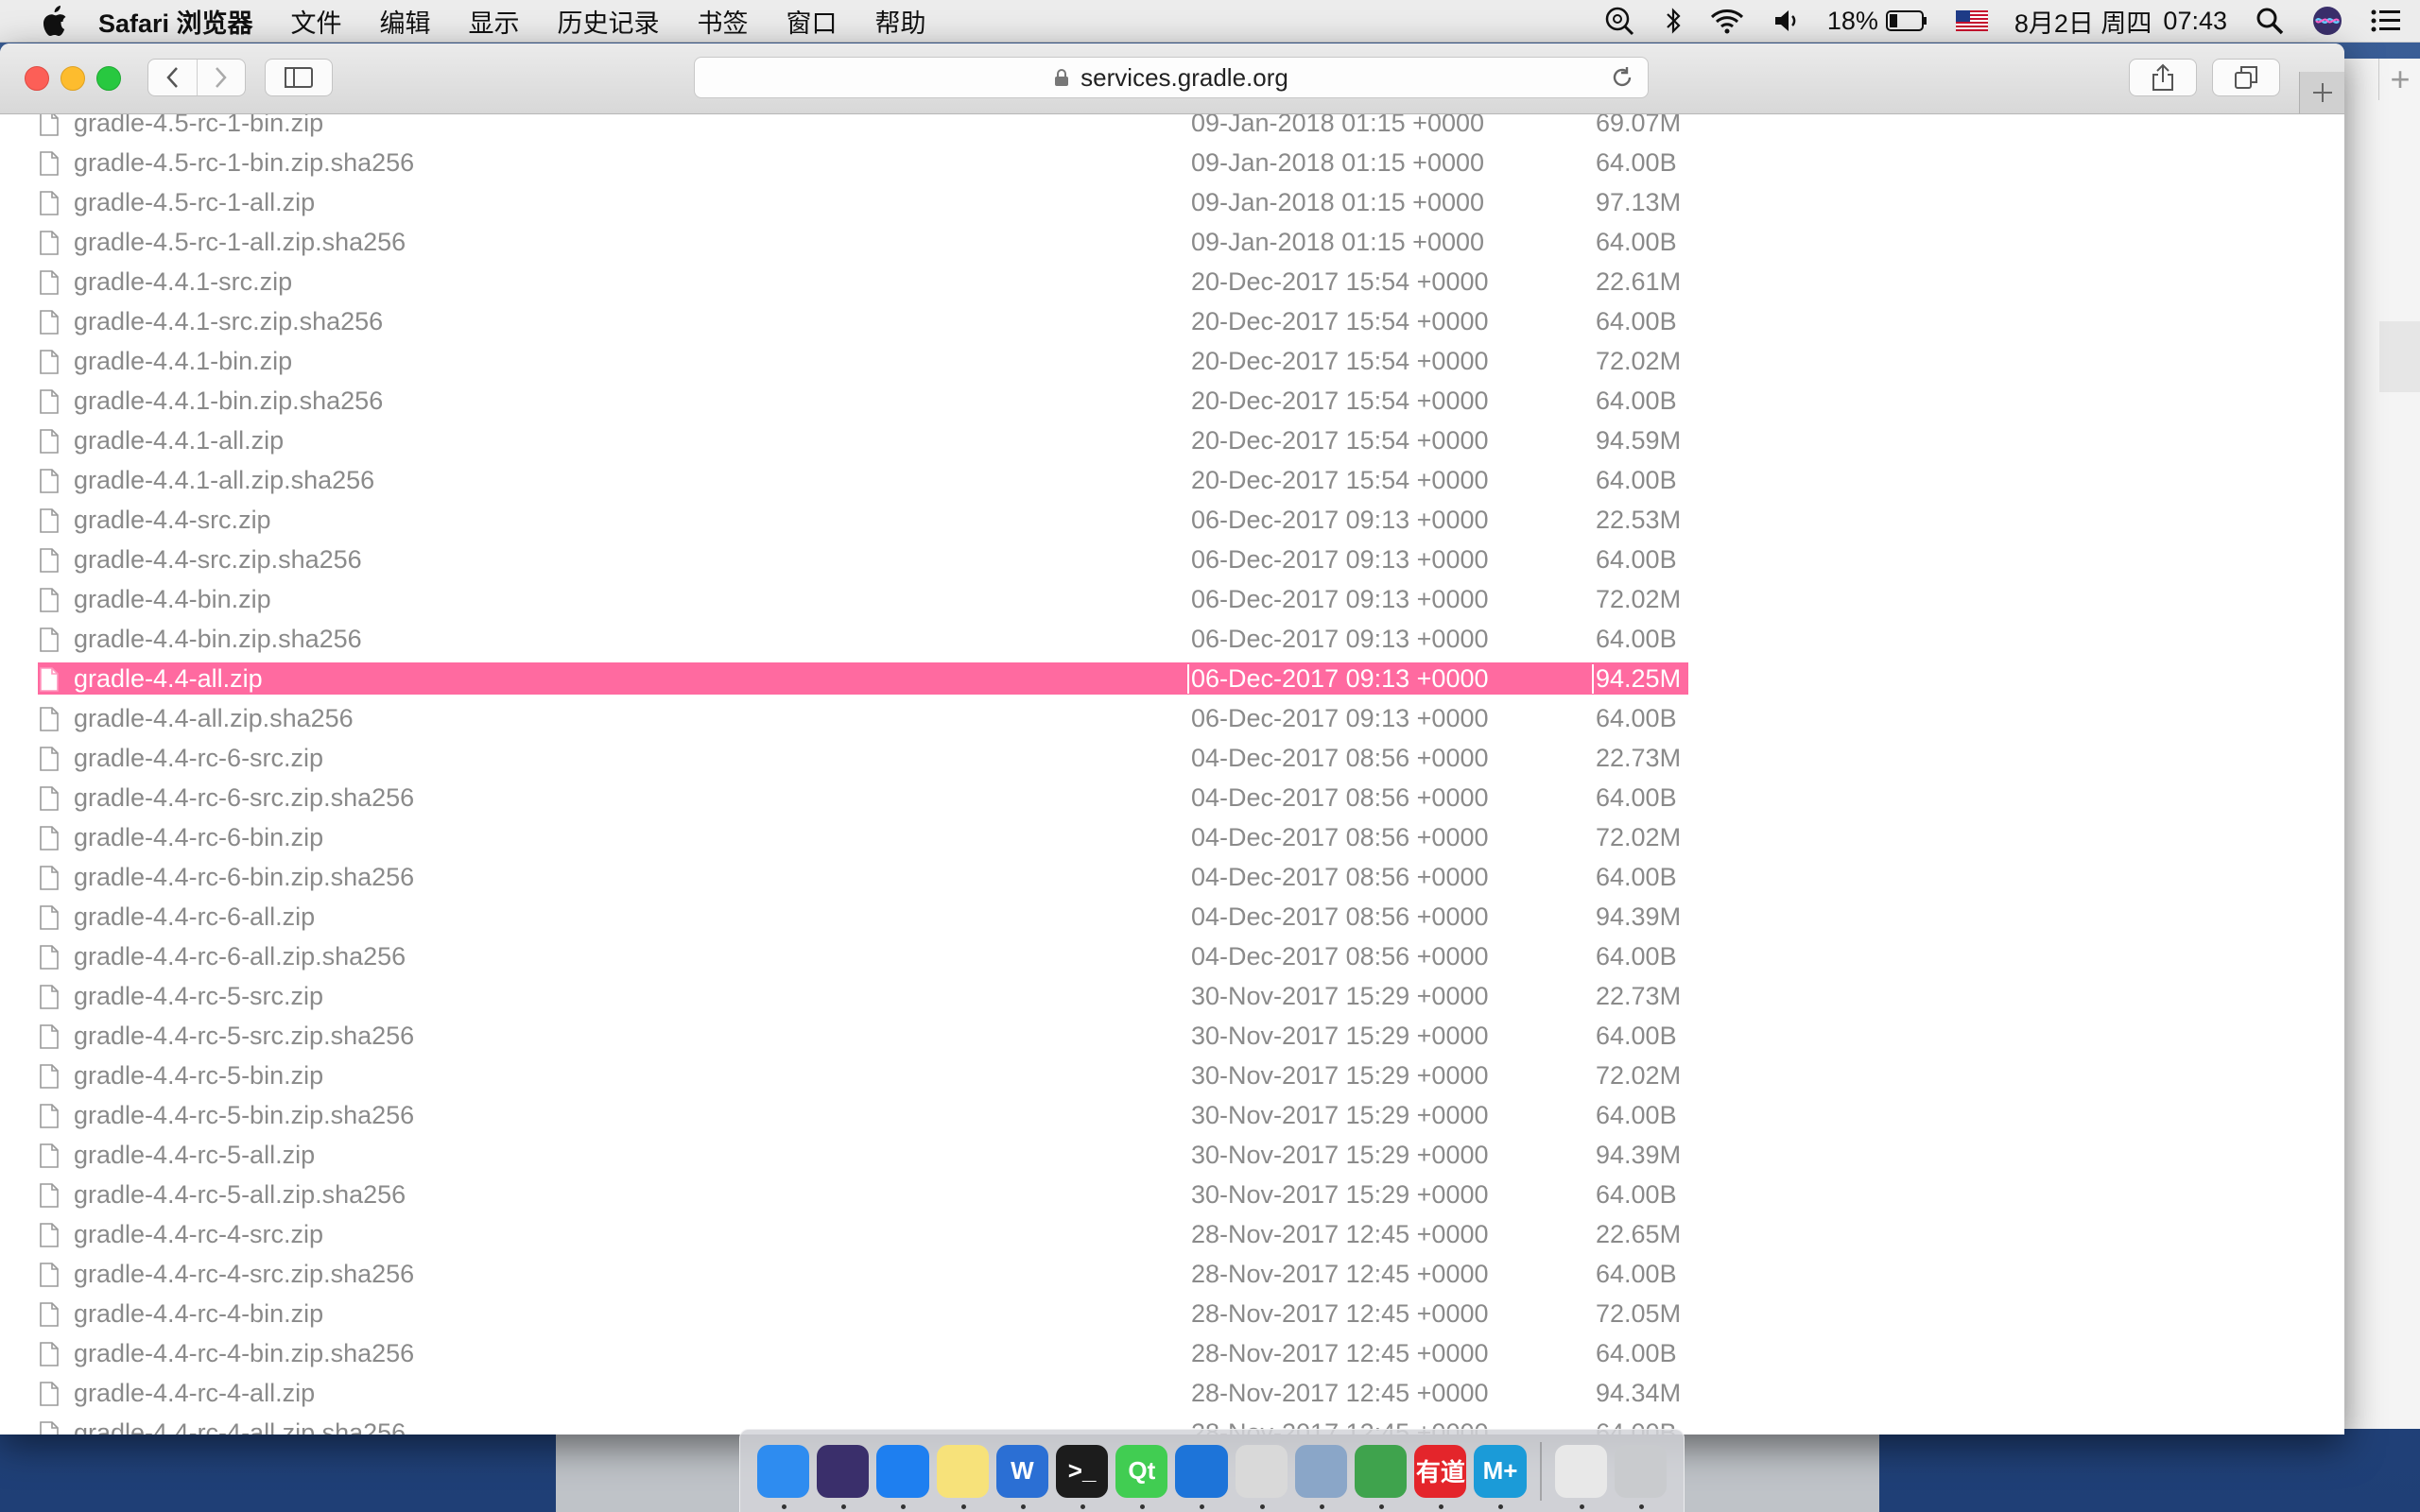 The height and width of the screenshot is (1512, 2420). I want to click on file-name-link: gradle-4.4.1-bin.zip.sha256, so click(228, 401).